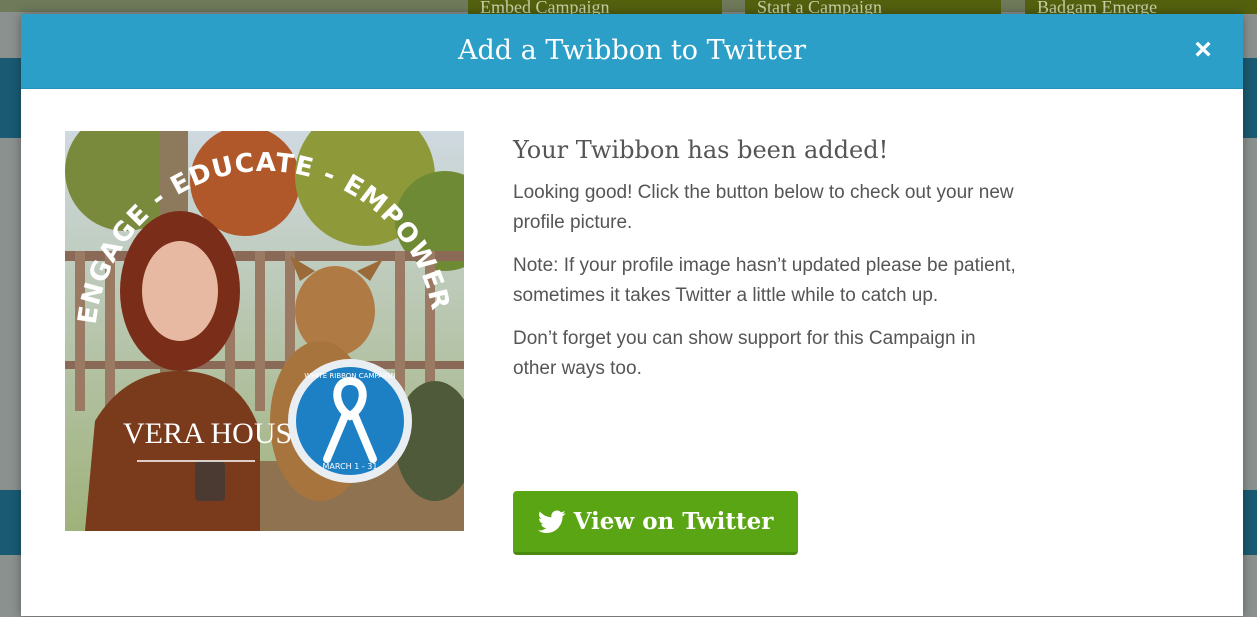 The image size is (1257, 617). Describe the element at coordinates (350, 421) in the screenshot. I see `white-ribbon-badge: WHITE RIBBON CAMPAIGN MARCH 1 - 31` at that location.